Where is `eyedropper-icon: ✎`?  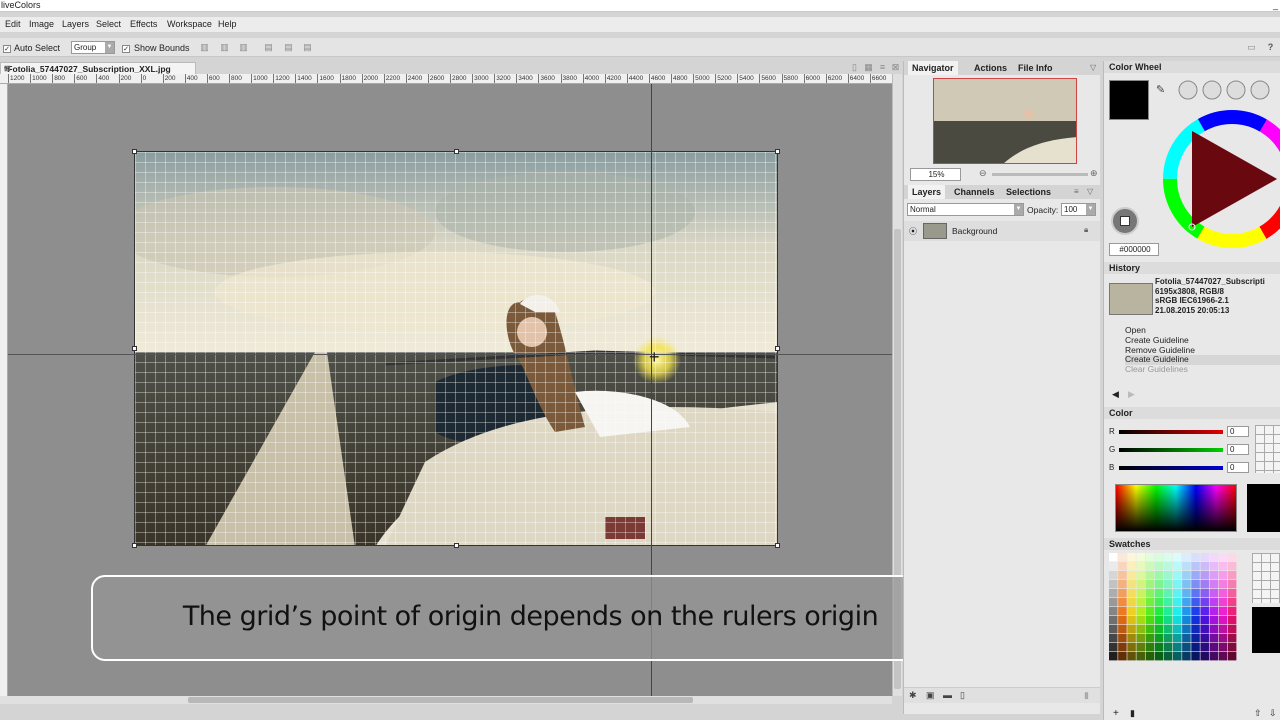 eyedropper-icon: ✎ is located at coordinates (1160, 89).